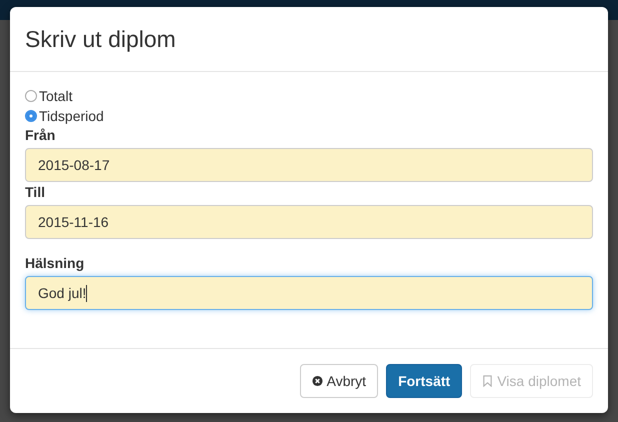 This screenshot has height=422, width=618. What do you see at coordinates (309, 165) in the screenshot?
I see `input-field: 2015-08-17` at bounding box center [309, 165].